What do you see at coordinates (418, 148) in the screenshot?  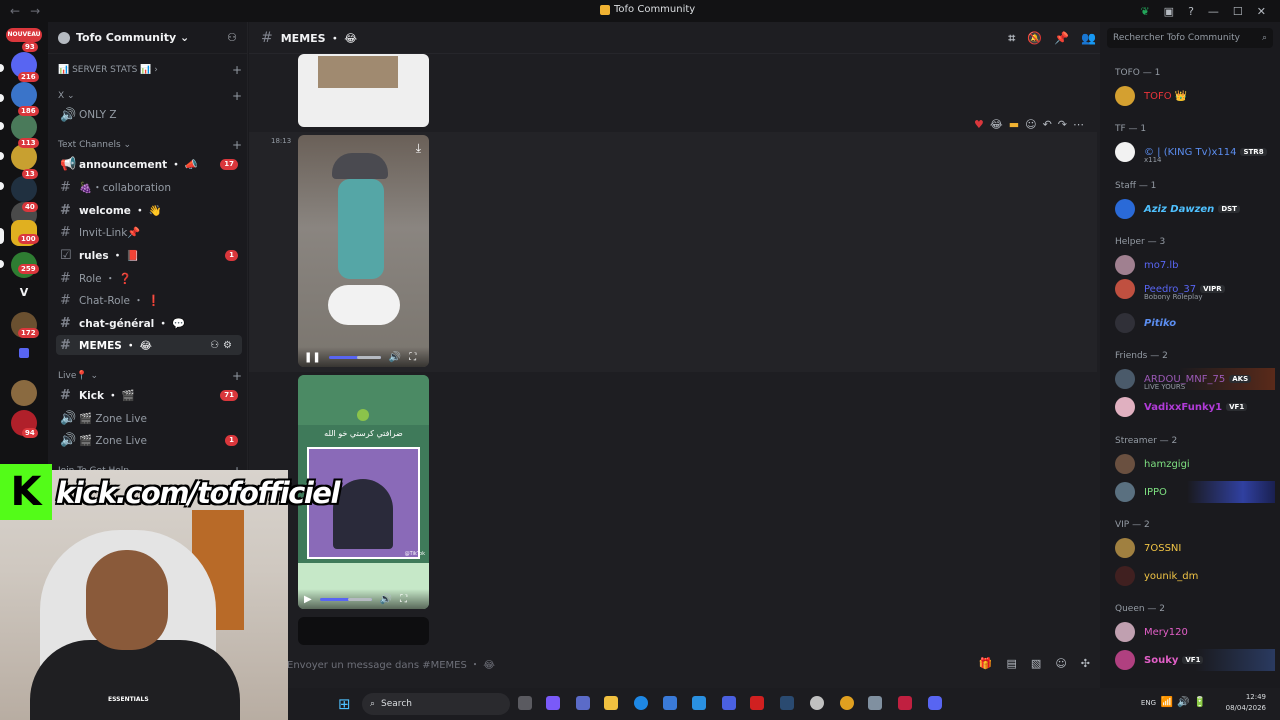 I see `download-icon: ⤓` at bounding box center [418, 148].